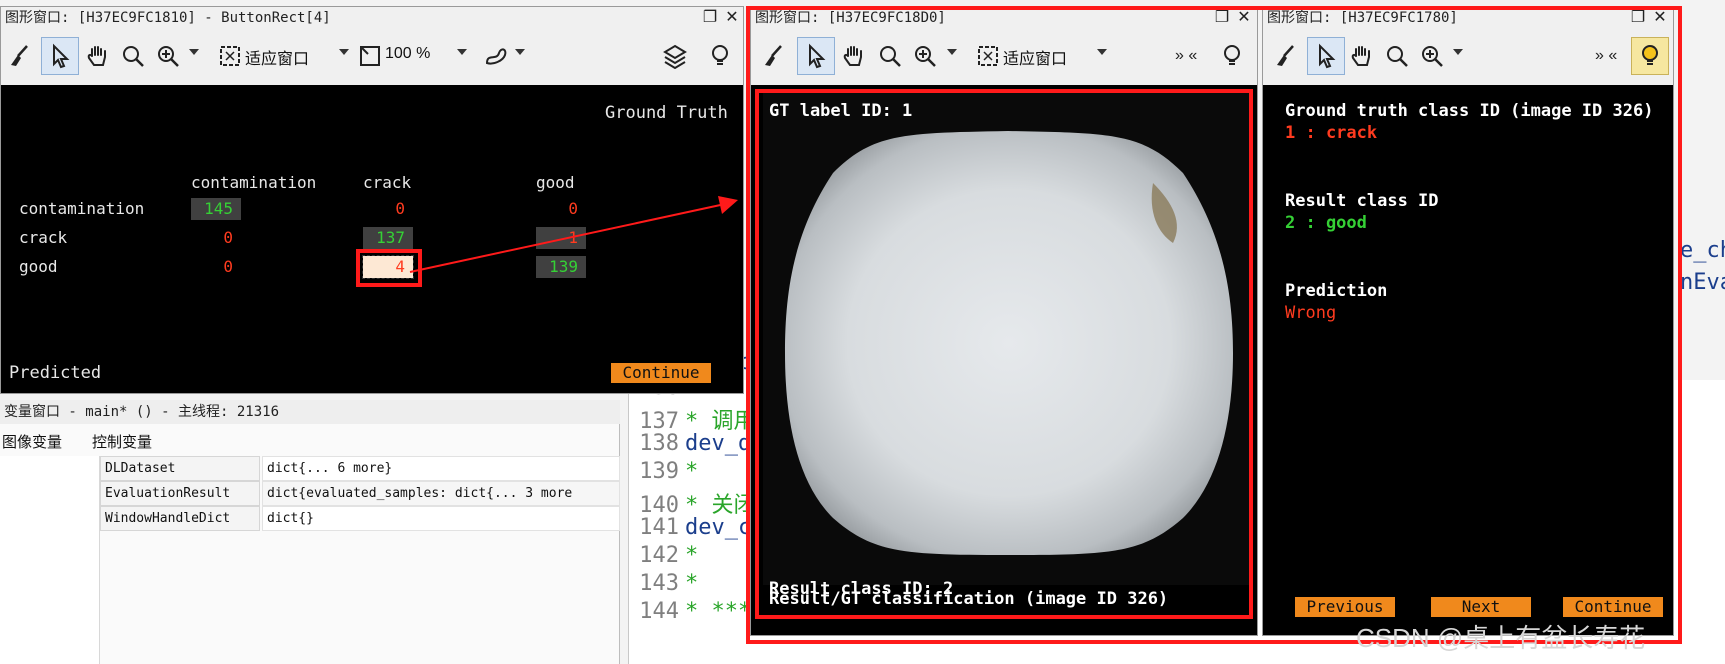  I want to click on row-label: contamination, so click(82, 208).